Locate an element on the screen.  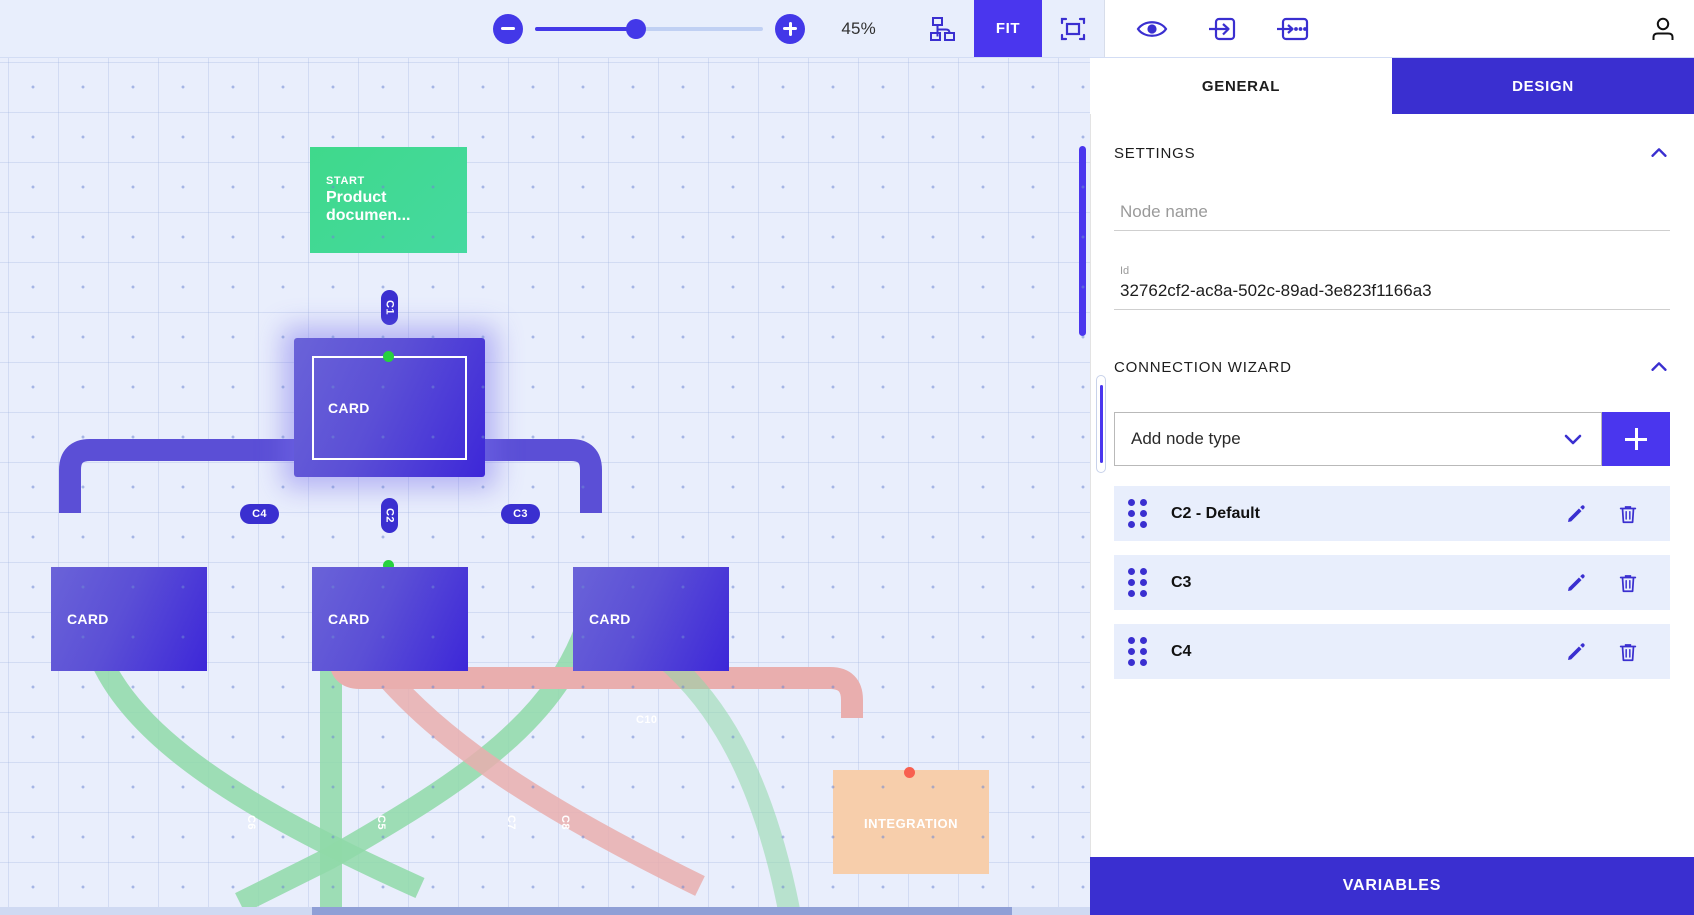
toolbar-right-group is located at coordinates (1399, 28).